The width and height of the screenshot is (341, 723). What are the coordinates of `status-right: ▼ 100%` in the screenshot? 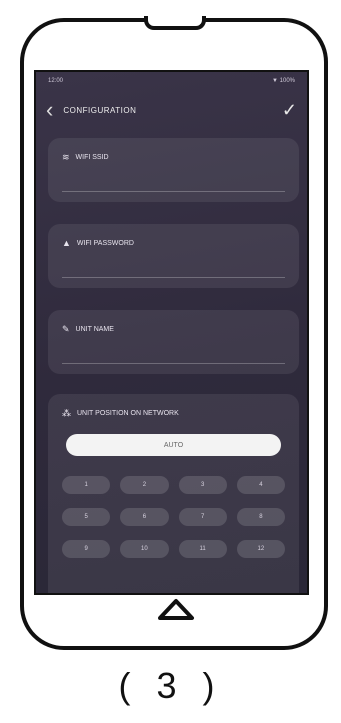 It's located at (283, 81).